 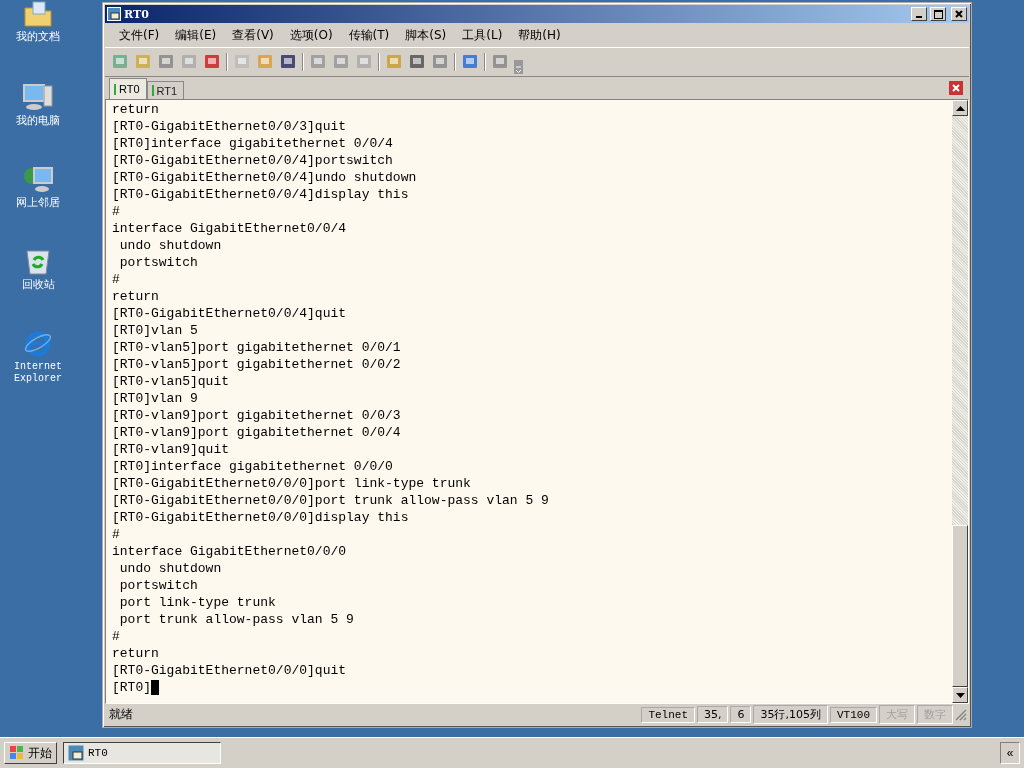 I want to click on desktop-icon-label: 我的文档, so click(x=38, y=37).